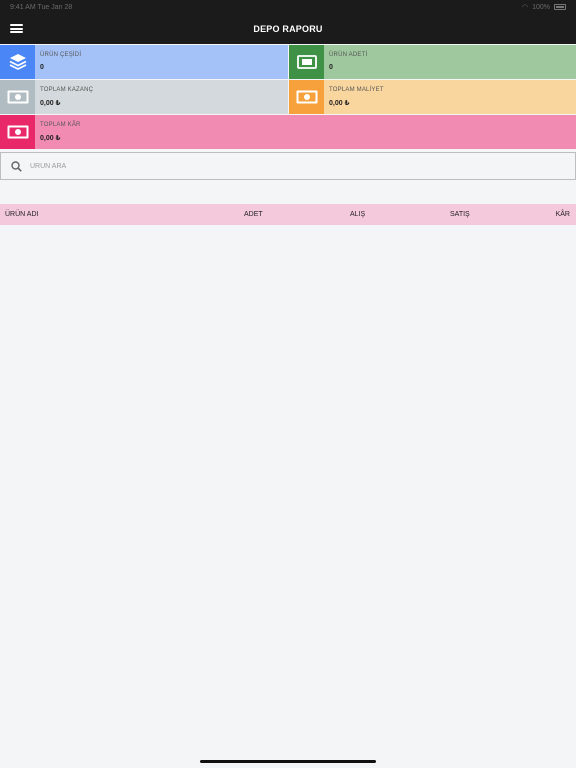  Describe the element at coordinates (144, 62) in the screenshot. I see `card-urun-cesidi: ÜRÜN ÇEŞİDİ 0` at that location.